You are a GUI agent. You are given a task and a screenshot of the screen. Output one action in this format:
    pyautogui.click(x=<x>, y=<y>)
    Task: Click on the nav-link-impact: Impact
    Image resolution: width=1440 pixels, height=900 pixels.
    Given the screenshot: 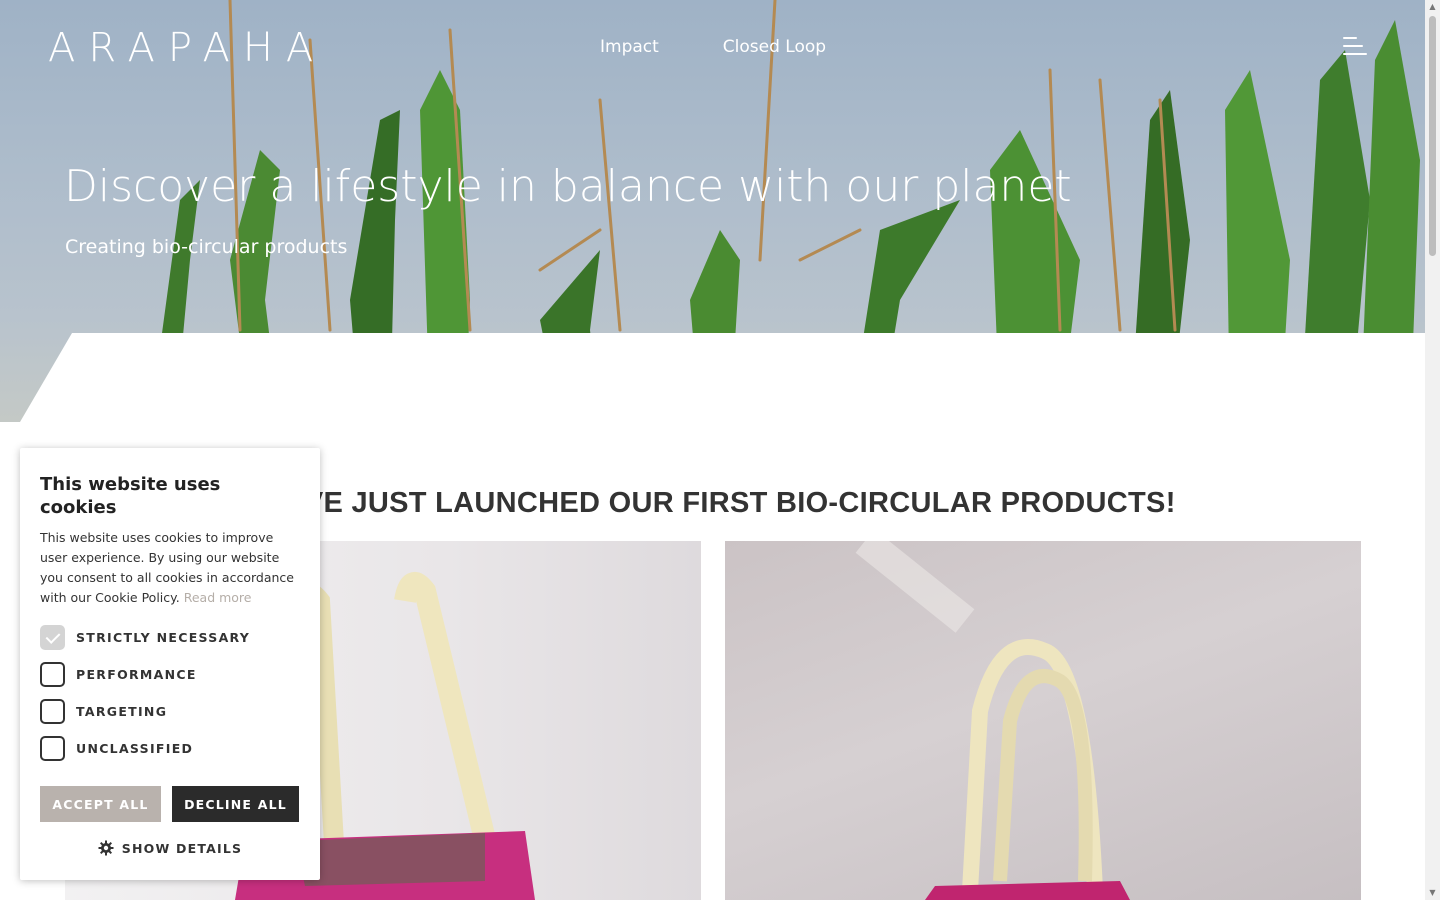 What is the action you would take?
    pyautogui.click(x=629, y=47)
    